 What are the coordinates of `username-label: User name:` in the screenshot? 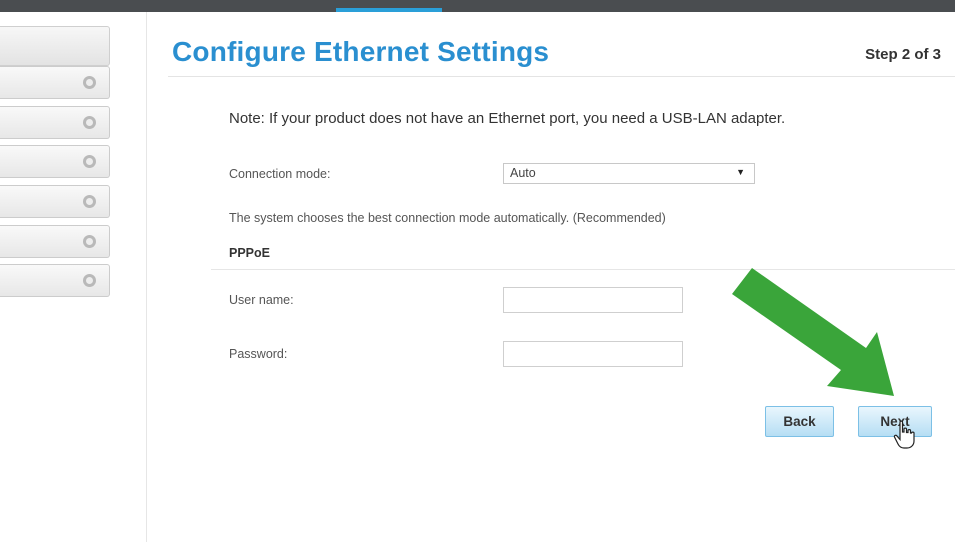 It's located at (261, 300).